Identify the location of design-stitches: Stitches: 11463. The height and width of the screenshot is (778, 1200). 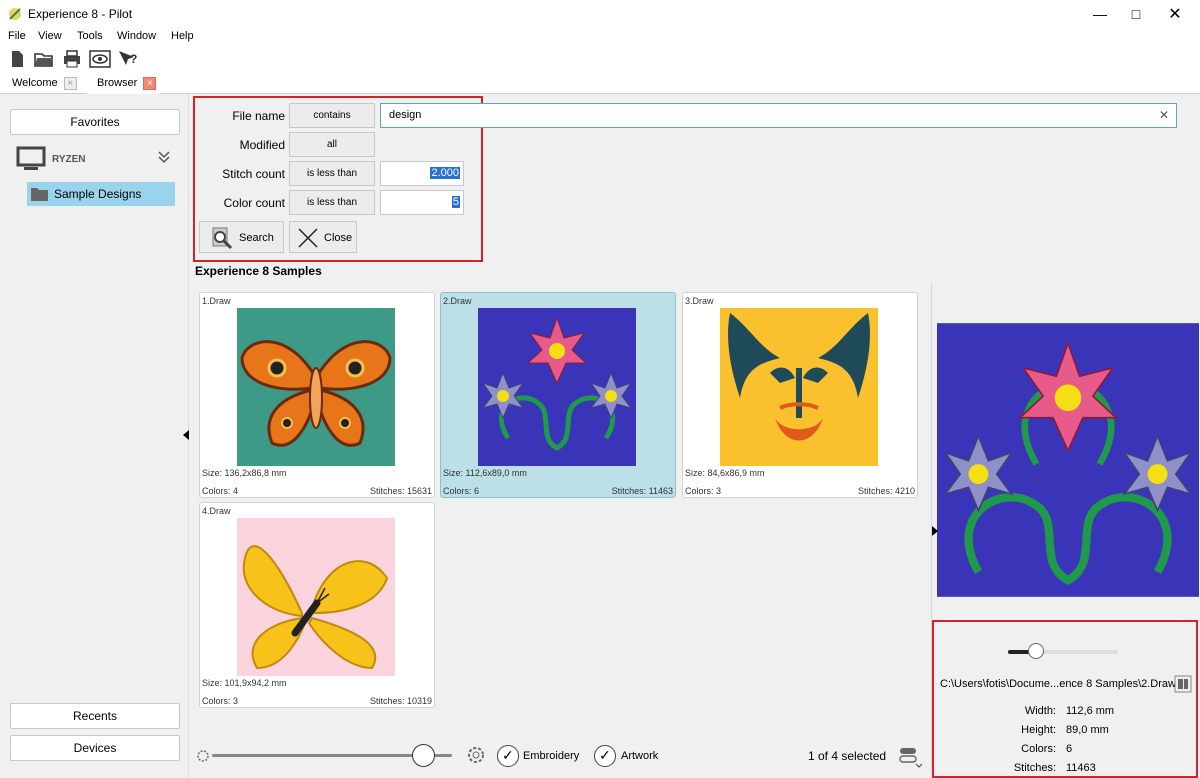
(642, 491).